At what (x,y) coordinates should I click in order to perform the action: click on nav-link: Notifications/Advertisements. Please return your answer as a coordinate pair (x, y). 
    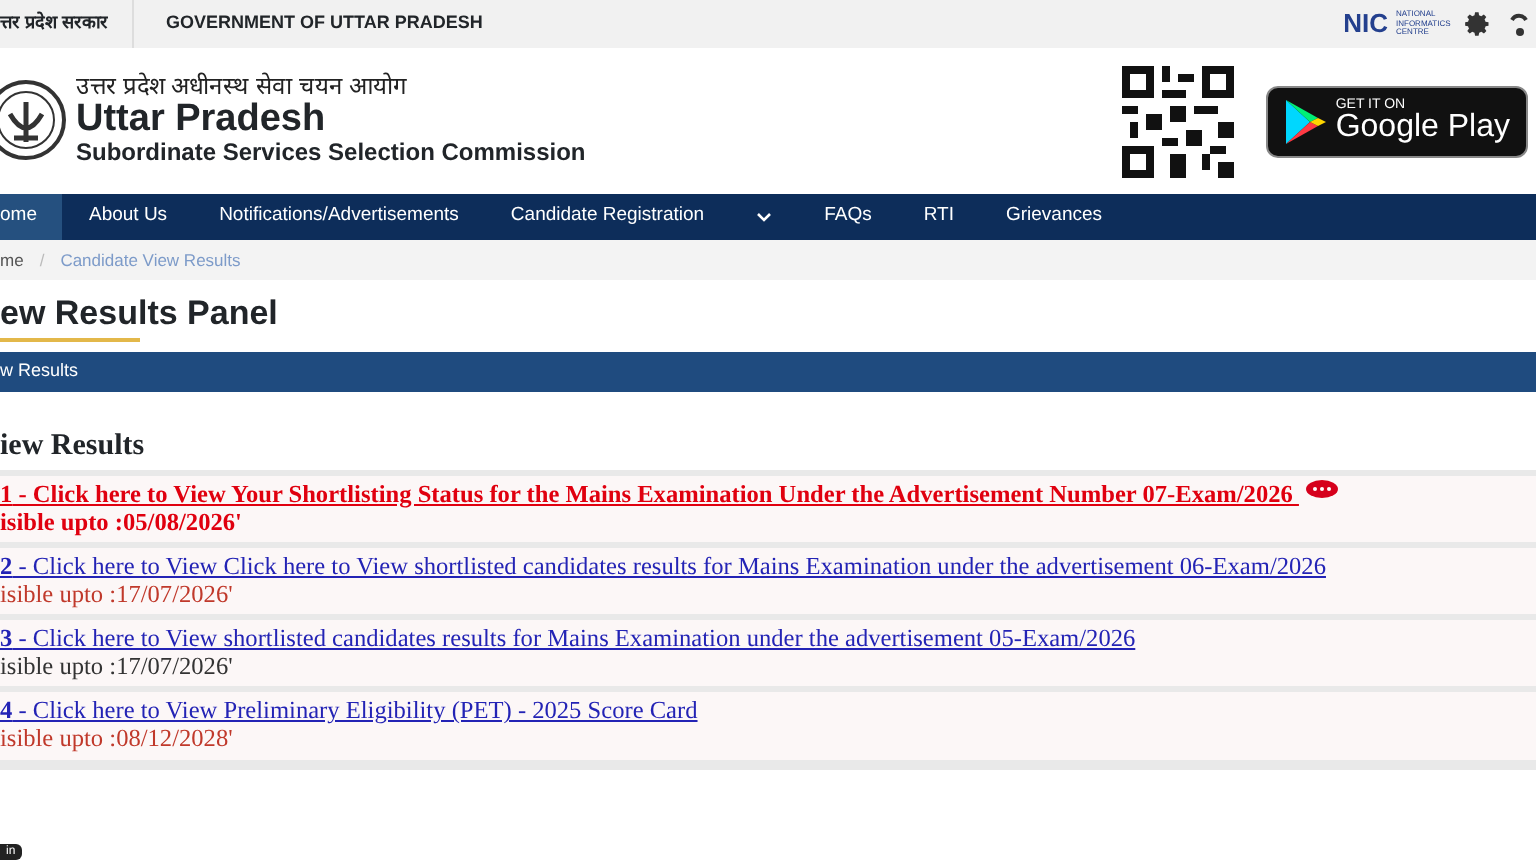
    Looking at the image, I should click on (339, 217).